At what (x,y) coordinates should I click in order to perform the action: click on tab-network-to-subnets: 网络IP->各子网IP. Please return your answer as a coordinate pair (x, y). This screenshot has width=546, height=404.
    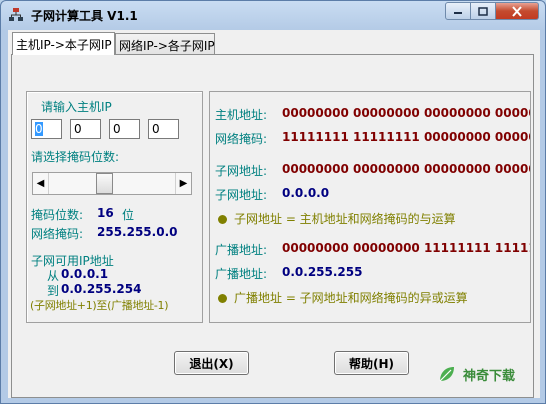
    Looking at the image, I should click on (165, 43).